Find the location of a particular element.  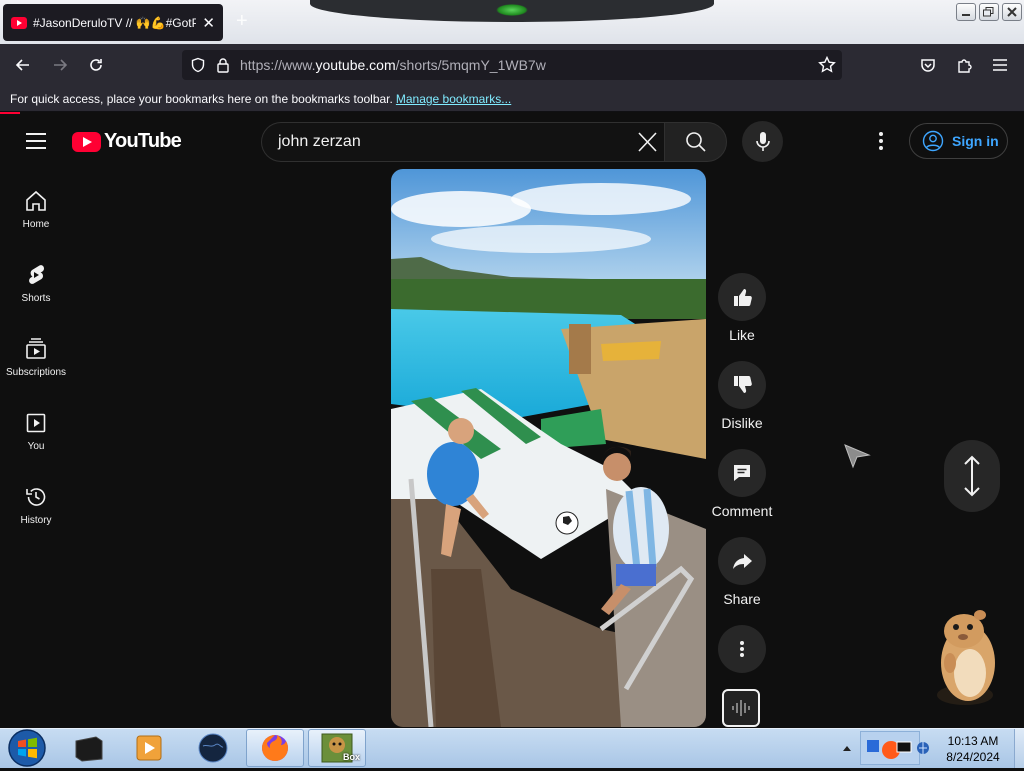

reload-icon is located at coordinates (96, 65).